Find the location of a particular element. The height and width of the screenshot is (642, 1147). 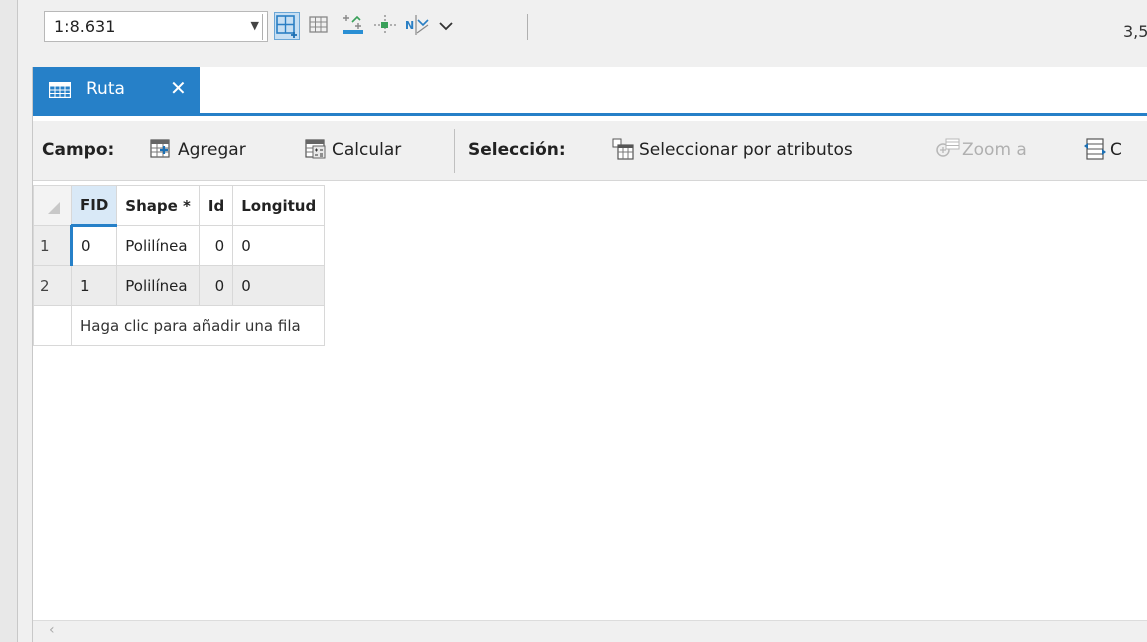

left-panel-edge is located at coordinates (9, 321).